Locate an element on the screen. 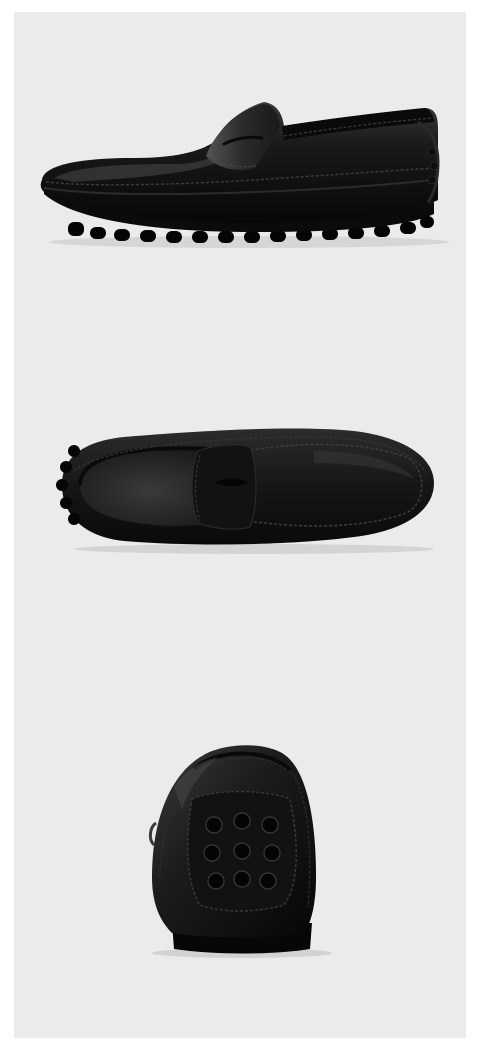  loafer-heel-icon is located at coordinates (240, 851).